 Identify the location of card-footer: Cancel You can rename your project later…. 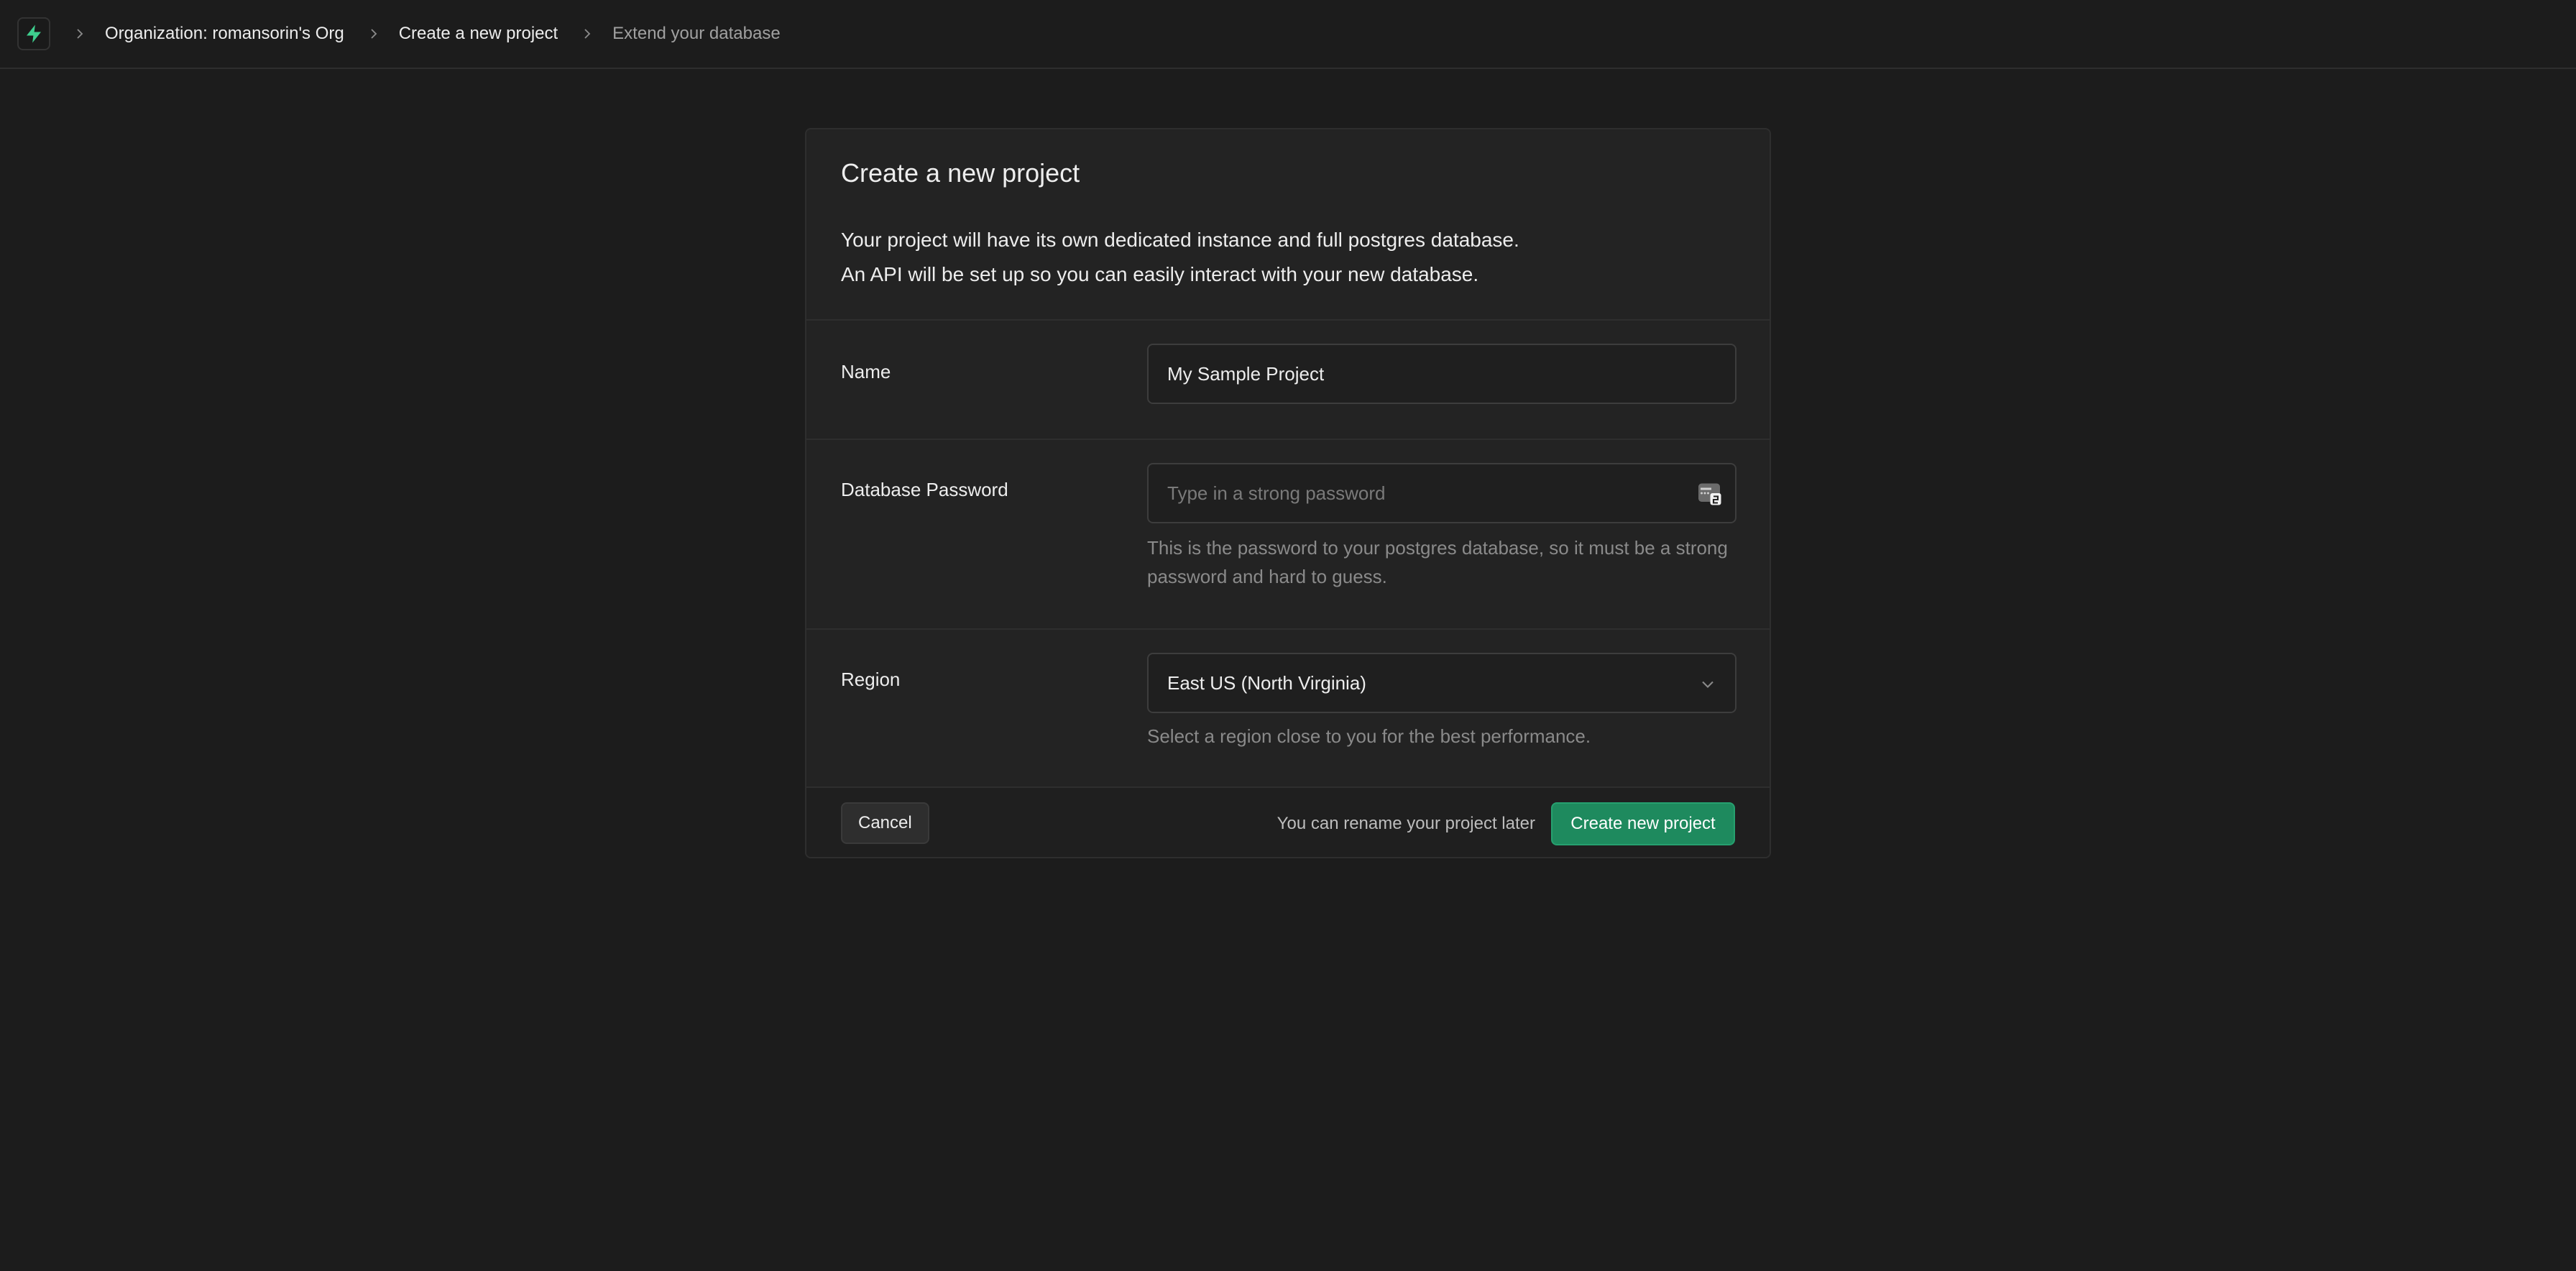
(1288, 823).